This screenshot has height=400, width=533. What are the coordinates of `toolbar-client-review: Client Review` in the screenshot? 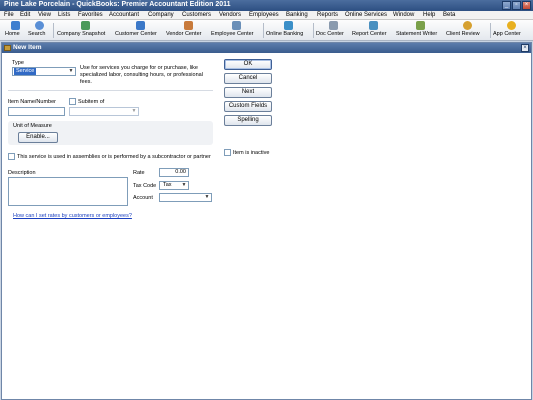 It's located at (467, 30).